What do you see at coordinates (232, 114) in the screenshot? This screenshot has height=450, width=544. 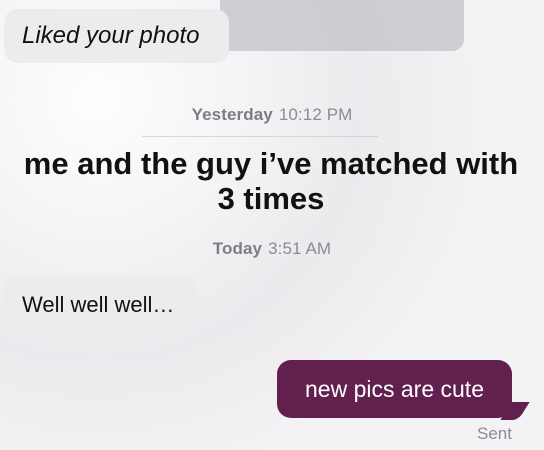 I see `yesterday-label: Yesterday` at bounding box center [232, 114].